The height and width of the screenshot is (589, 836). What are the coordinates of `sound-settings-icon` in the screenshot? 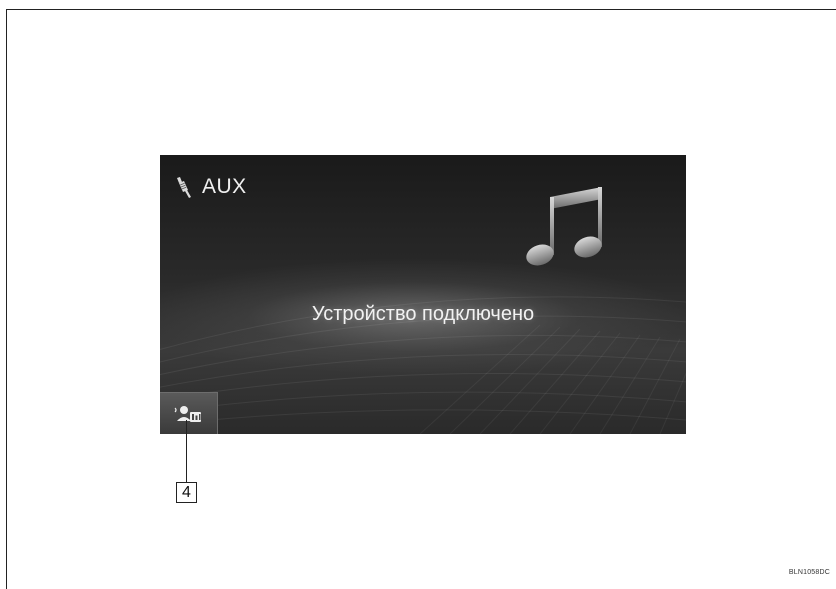 It's located at (187, 413).